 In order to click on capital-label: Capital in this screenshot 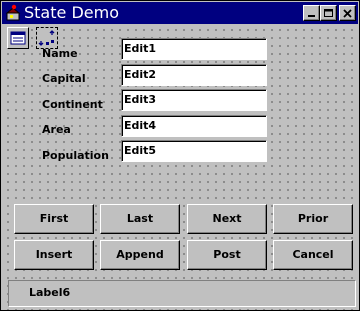, I will do `click(64, 78)`.